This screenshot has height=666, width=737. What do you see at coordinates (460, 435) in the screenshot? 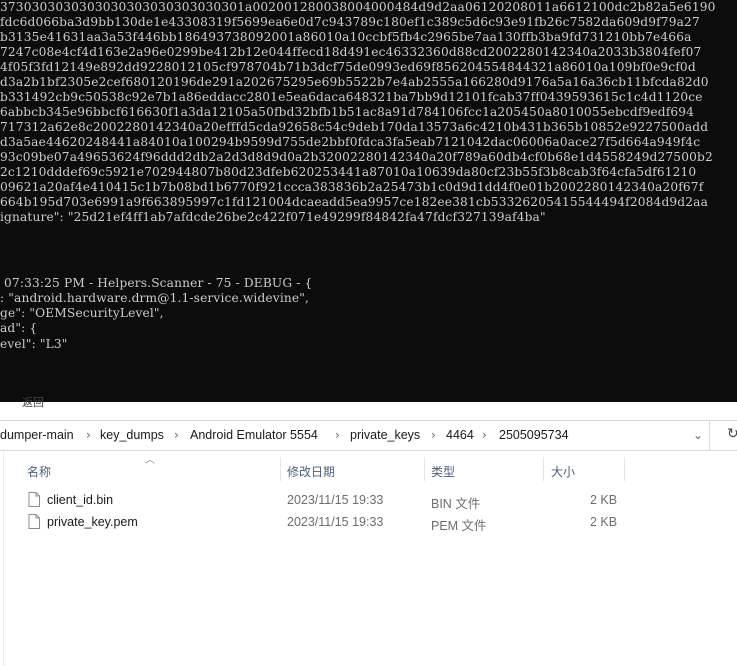
I see `breadcrumb-item: 4464` at bounding box center [460, 435].